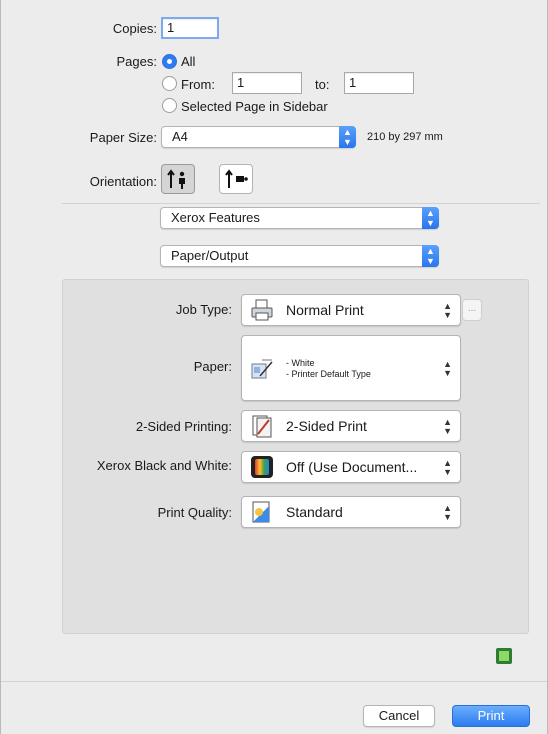  I want to click on job-type-value: Normal Print, so click(325, 310).